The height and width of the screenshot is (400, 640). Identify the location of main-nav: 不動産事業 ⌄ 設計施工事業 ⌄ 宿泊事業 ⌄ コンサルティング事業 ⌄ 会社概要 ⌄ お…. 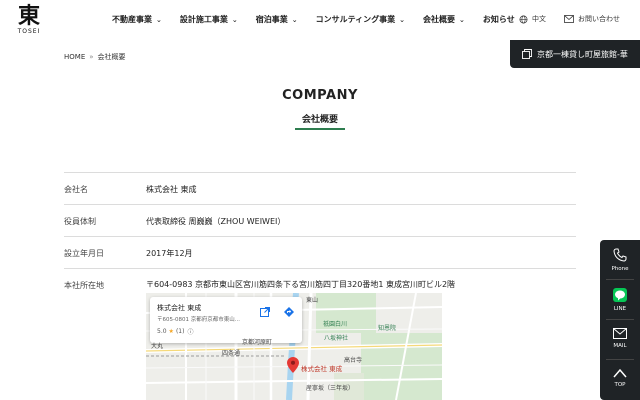
(313, 19).